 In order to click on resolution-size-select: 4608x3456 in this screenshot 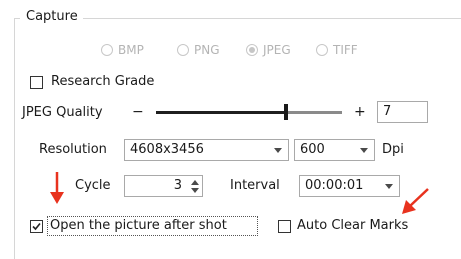, I will do `click(206, 150)`.